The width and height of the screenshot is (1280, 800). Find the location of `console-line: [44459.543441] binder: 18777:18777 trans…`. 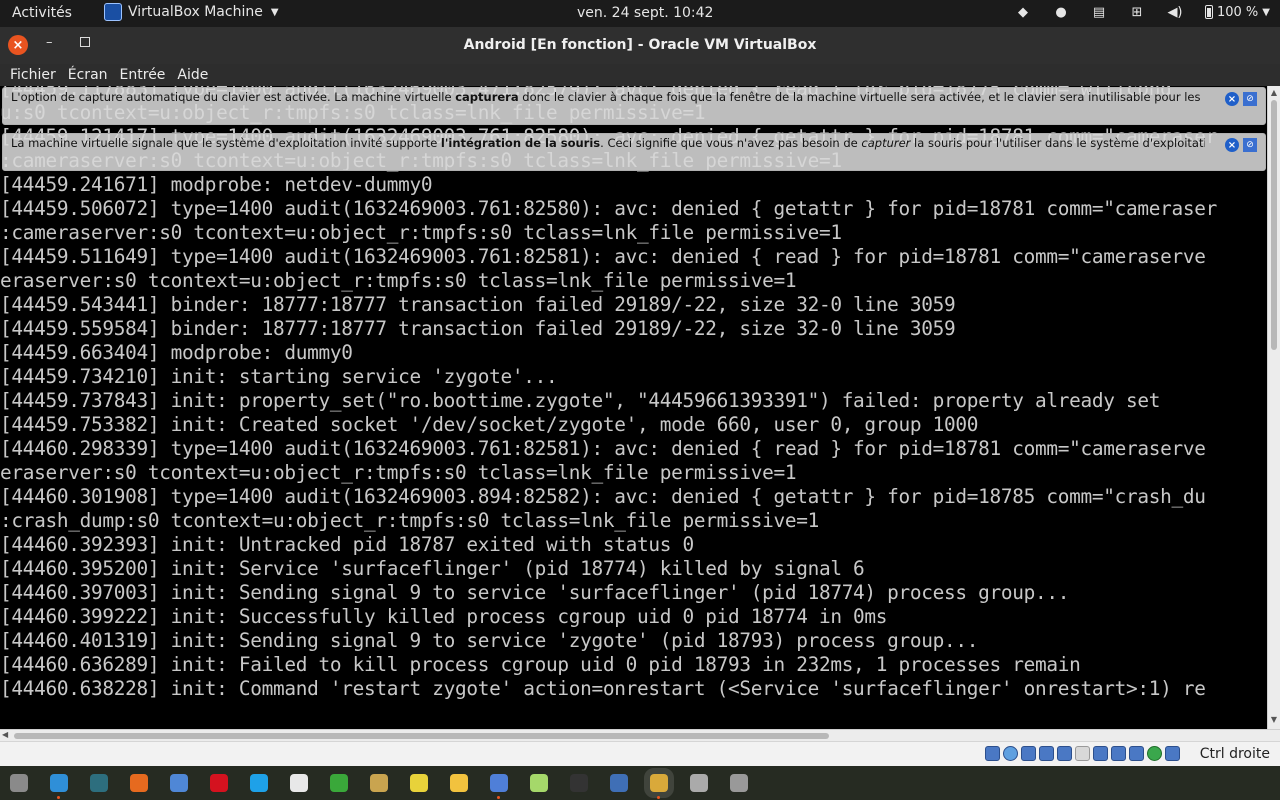

console-line: [44459.543441] binder: 18777:18777 trans… is located at coordinates (478, 304).